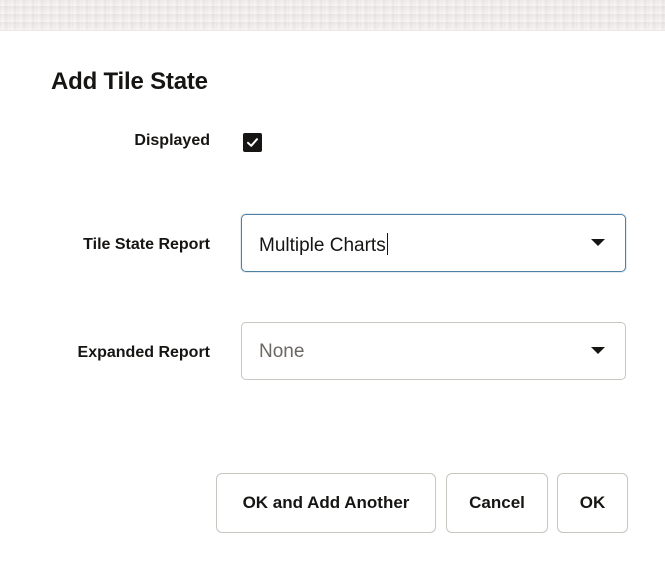 This screenshot has height=572, width=665. Describe the element at coordinates (326, 503) in the screenshot. I see `ok-and-add-another-button: OK and Add Another` at that location.